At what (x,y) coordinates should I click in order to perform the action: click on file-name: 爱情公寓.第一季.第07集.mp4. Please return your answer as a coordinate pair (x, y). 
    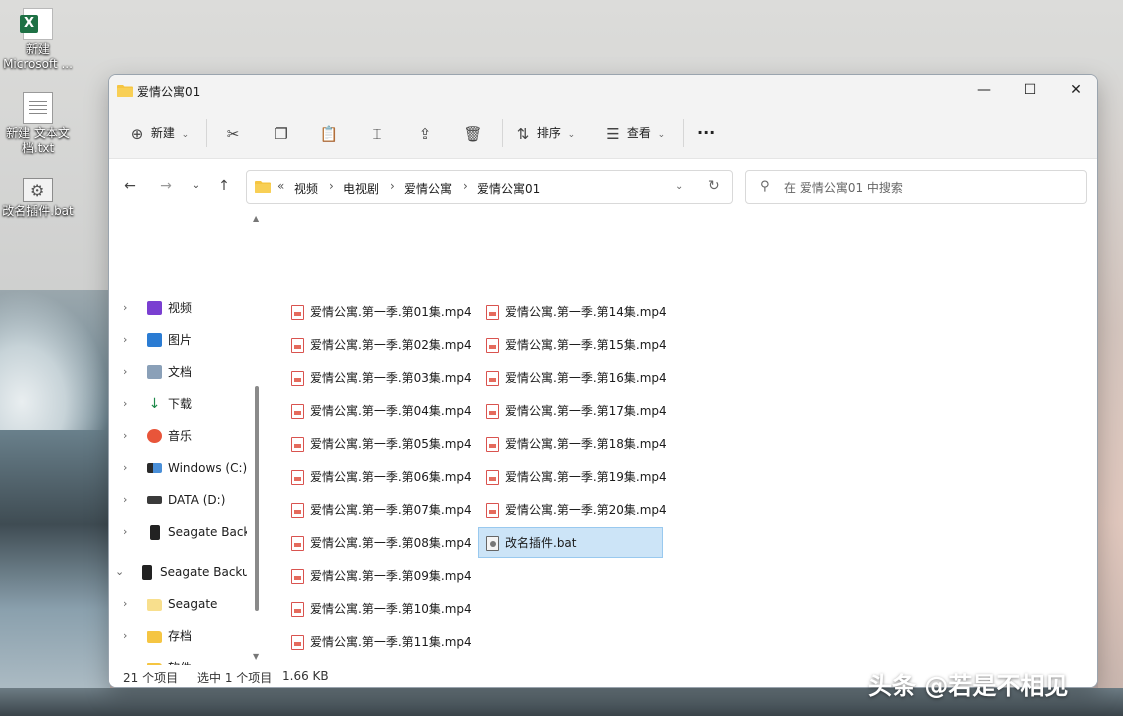
    Looking at the image, I should click on (391, 510).